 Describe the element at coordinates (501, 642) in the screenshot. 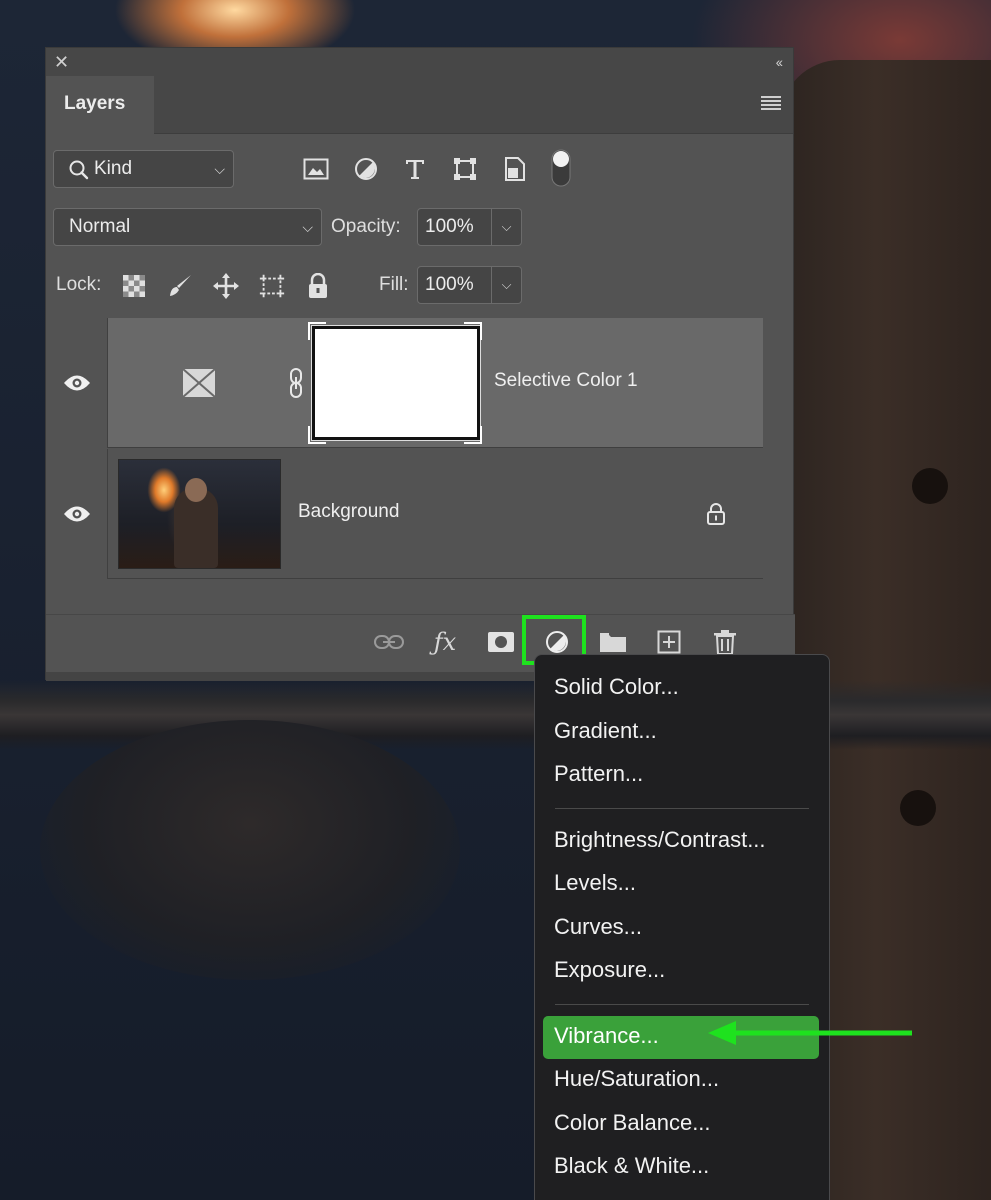

I see `add-mask-icon` at that location.